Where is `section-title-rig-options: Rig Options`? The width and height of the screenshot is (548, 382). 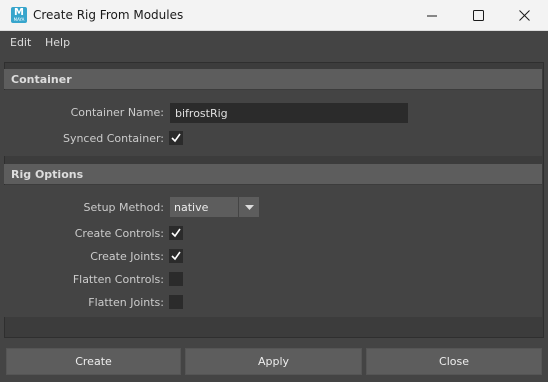
section-title-rig-options: Rig Options is located at coordinates (47, 174).